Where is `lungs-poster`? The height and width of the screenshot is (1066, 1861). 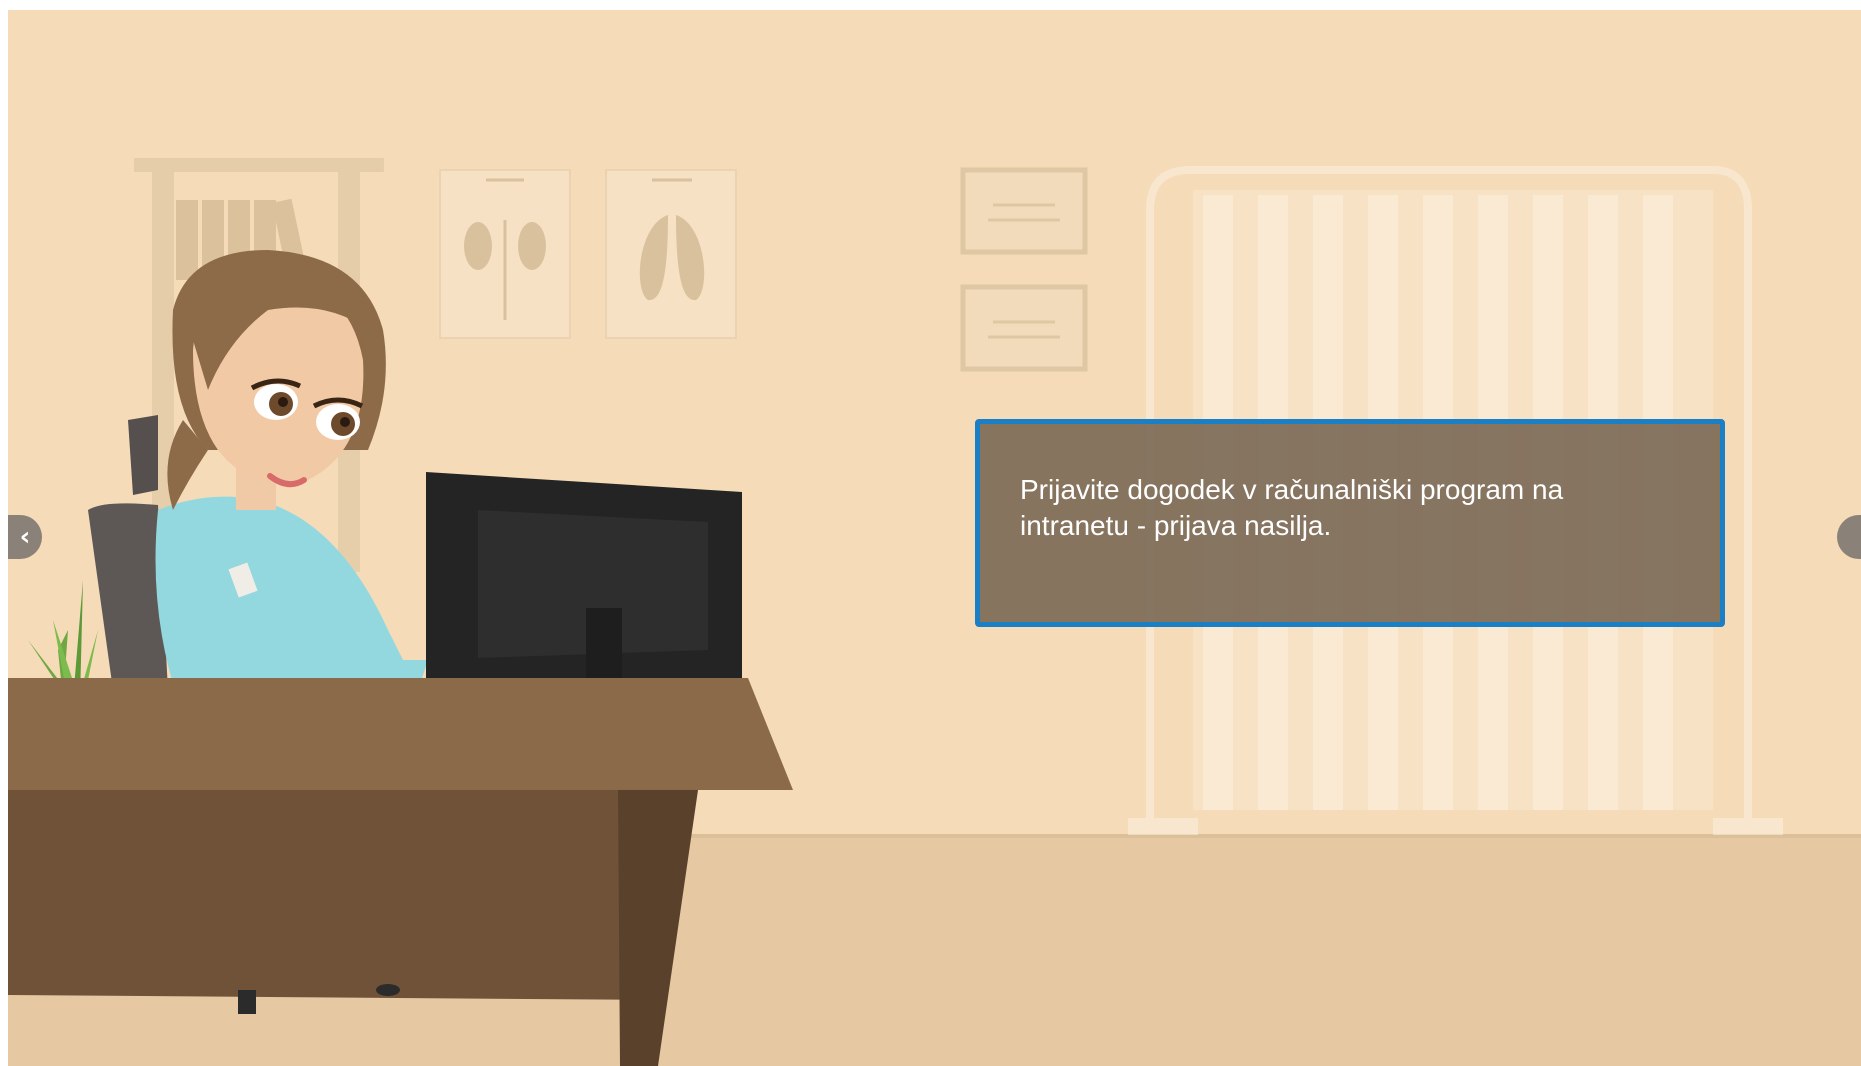
lungs-poster is located at coordinates (671, 254).